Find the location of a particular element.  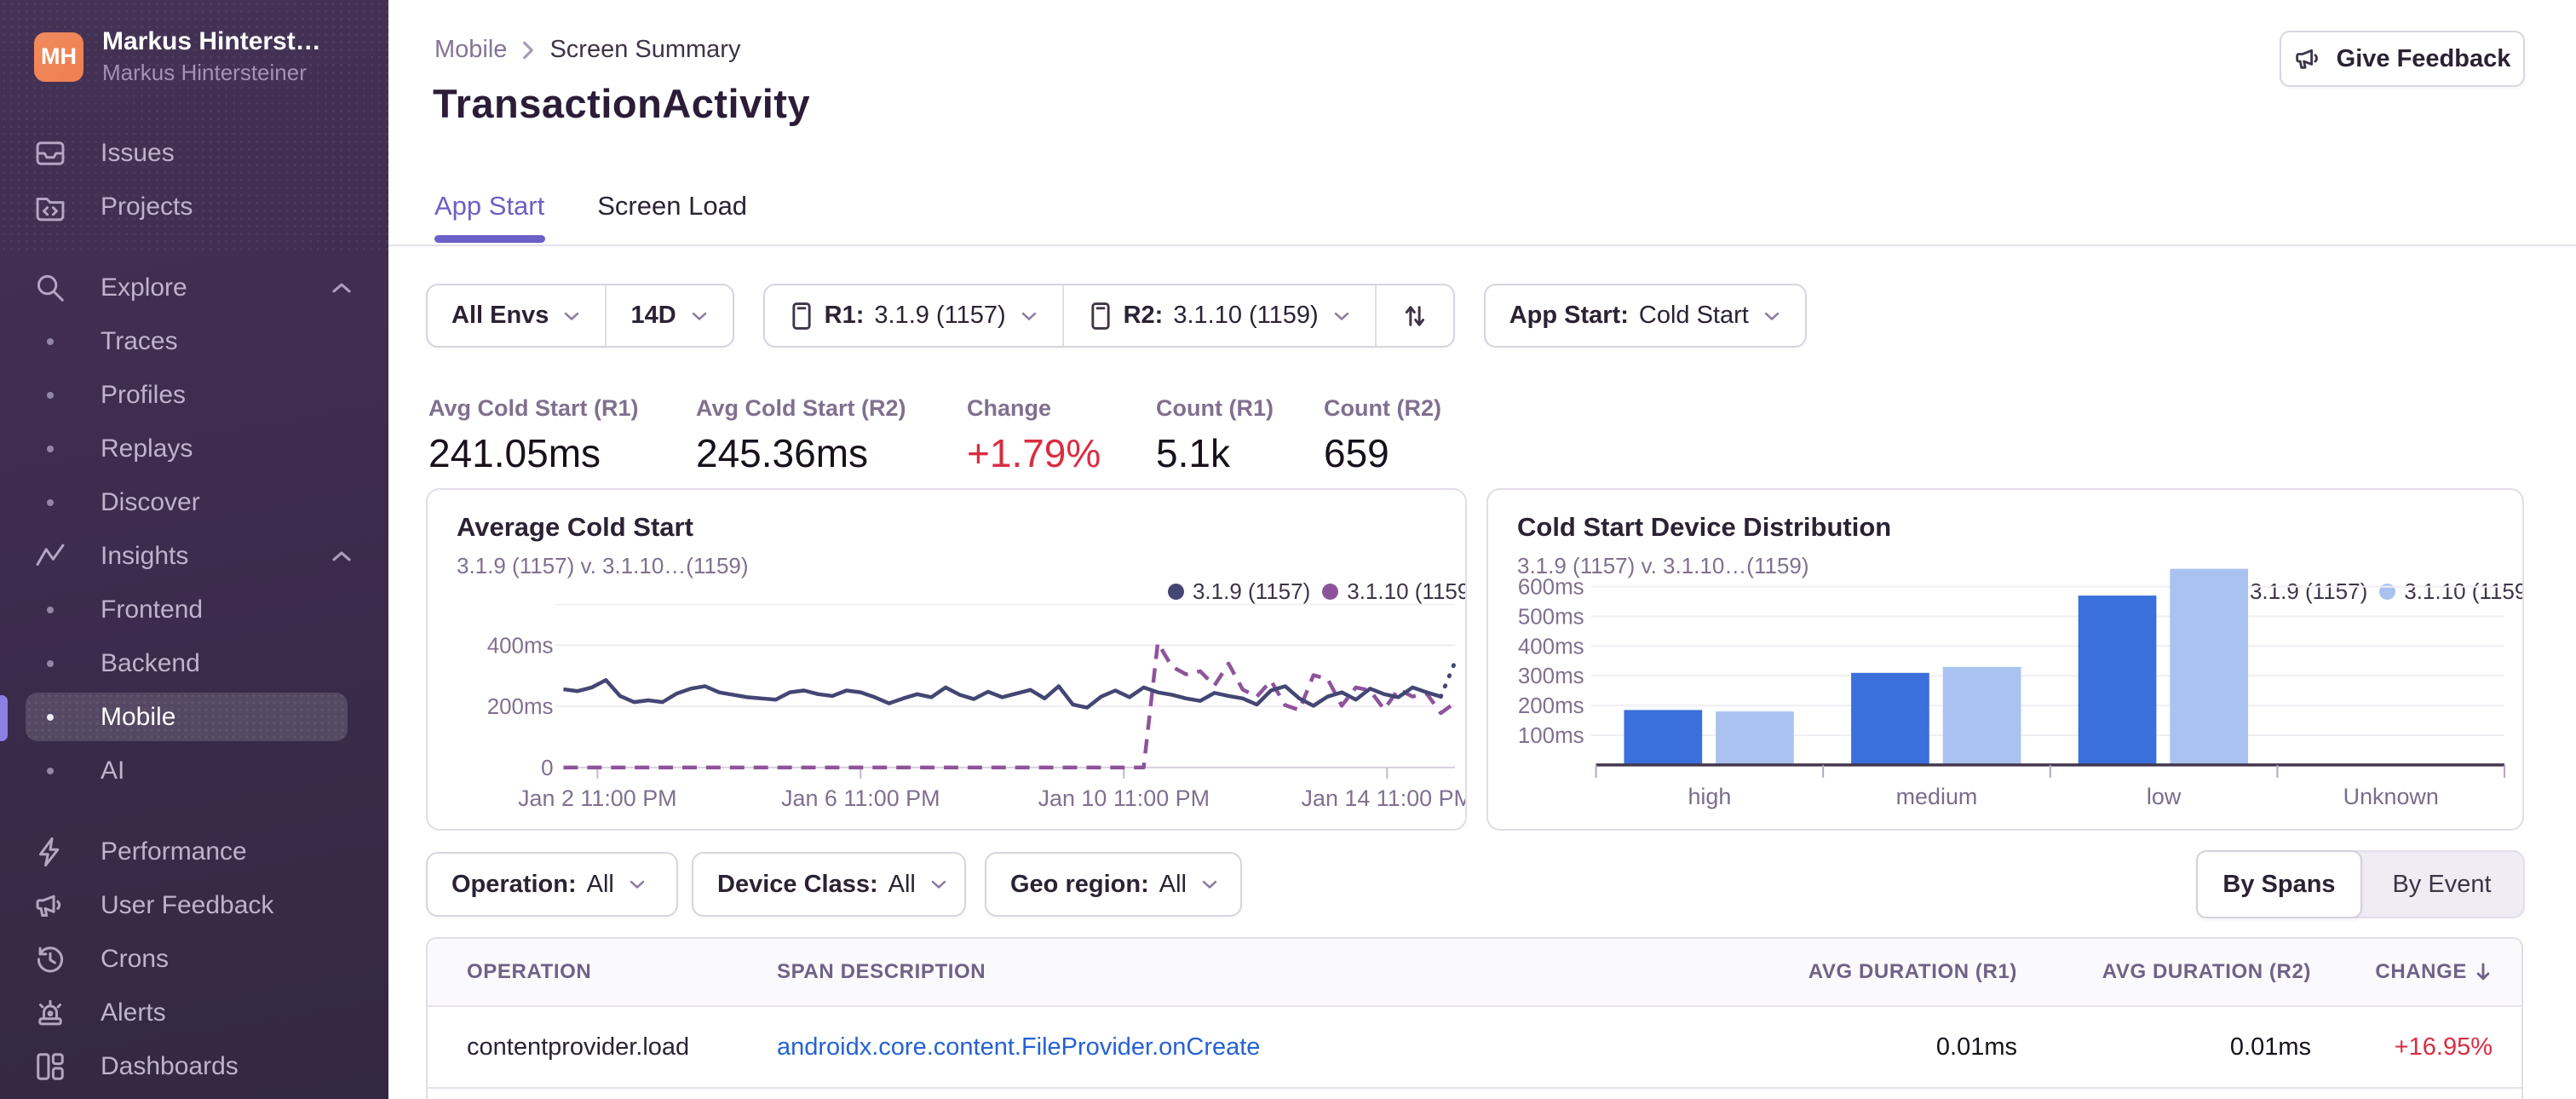

stat-label: Count (R1) is located at coordinates (1215, 408).